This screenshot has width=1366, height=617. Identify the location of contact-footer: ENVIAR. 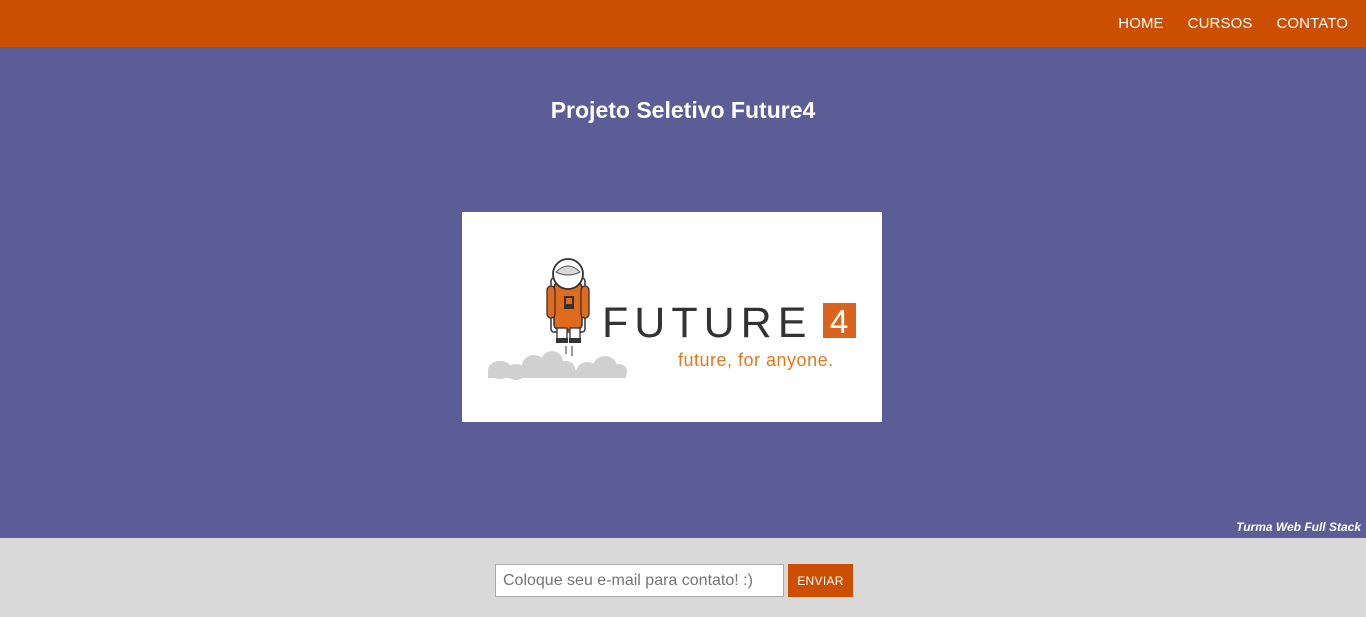
(683, 577).